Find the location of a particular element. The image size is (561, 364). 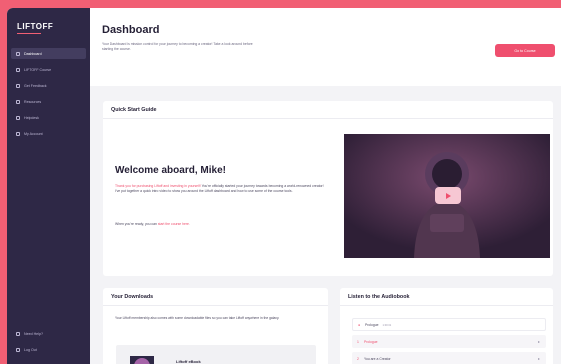

play-icon is located at coordinates (448, 195).